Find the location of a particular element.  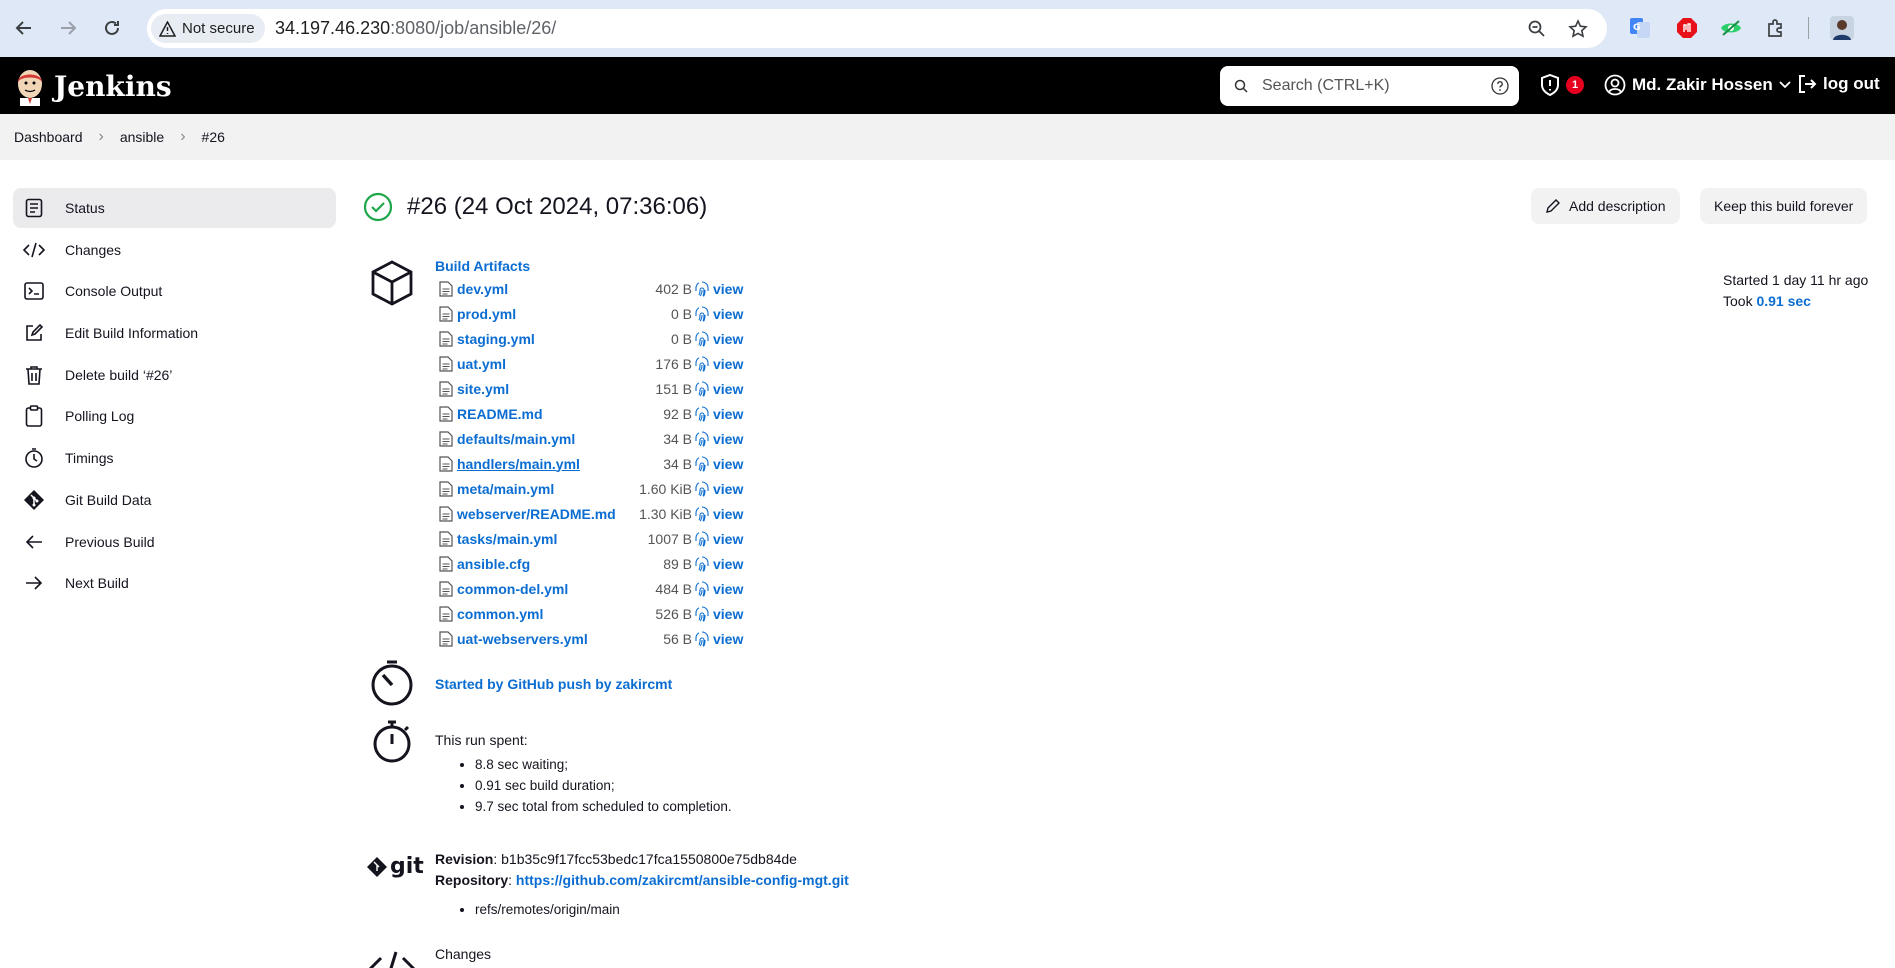

security-indicator: Not secure is located at coordinates (208, 28).